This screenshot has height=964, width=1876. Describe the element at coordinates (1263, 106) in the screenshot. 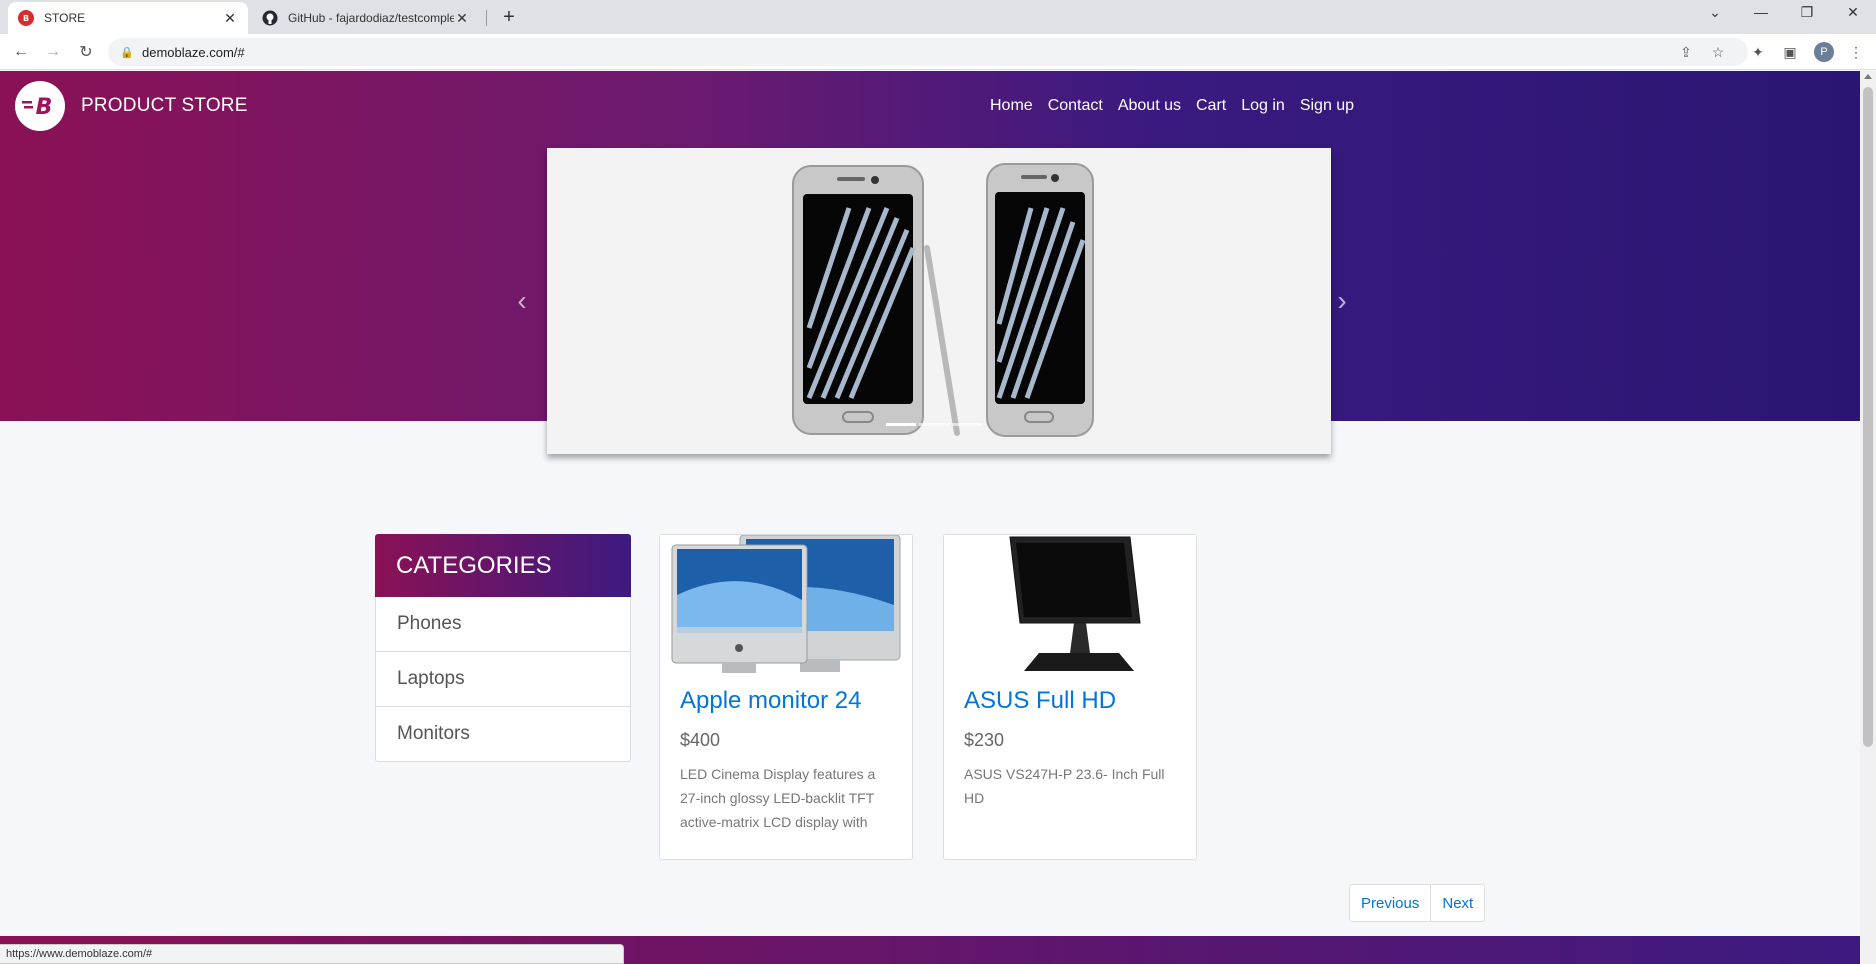

I see `nav-log-in: Log in` at that location.